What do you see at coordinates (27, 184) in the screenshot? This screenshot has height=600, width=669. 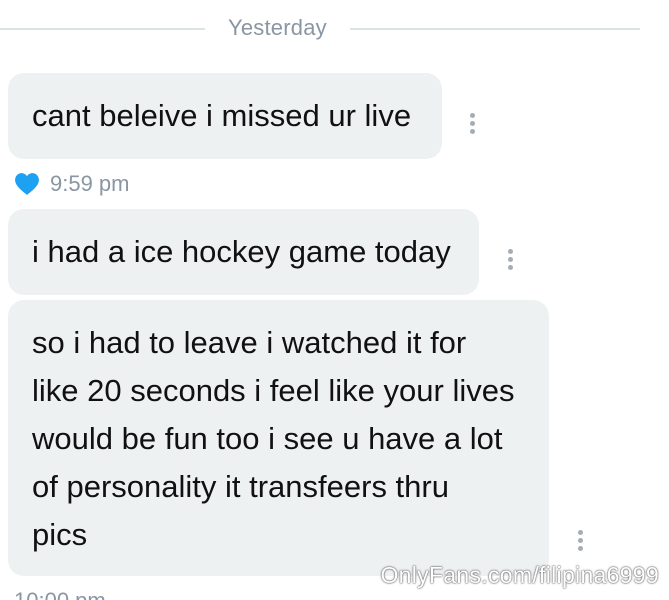 I see `heart-icon` at bounding box center [27, 184].